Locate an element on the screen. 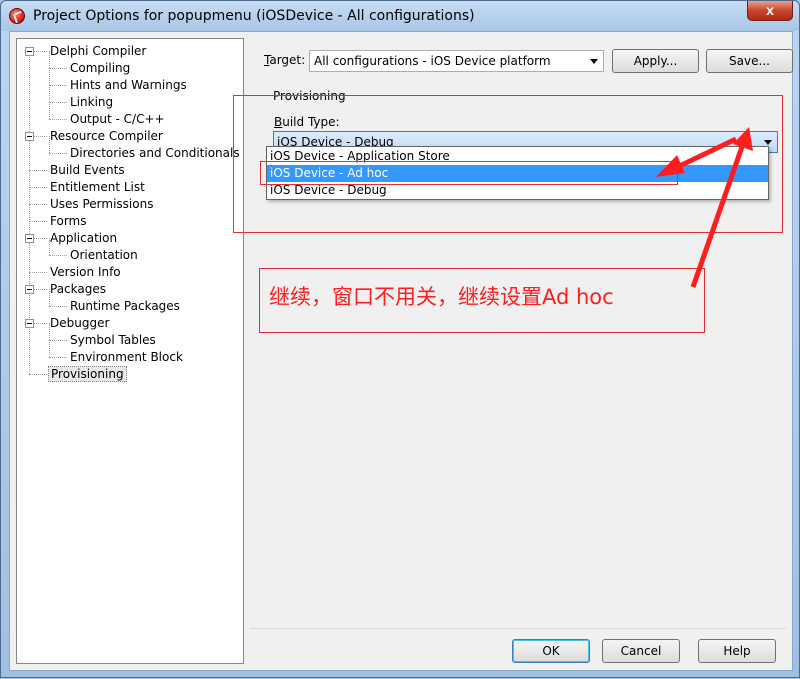 This screenshot has height=679, width=800. tree-item-hints-and-warnings: Hints and Warnings is located at coordinates (128, 85).